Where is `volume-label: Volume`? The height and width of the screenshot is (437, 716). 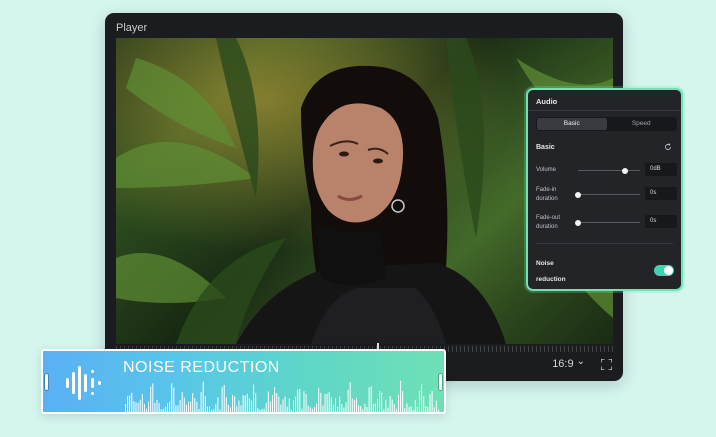
volume-label: Volume is located at coordinates (546, 170).